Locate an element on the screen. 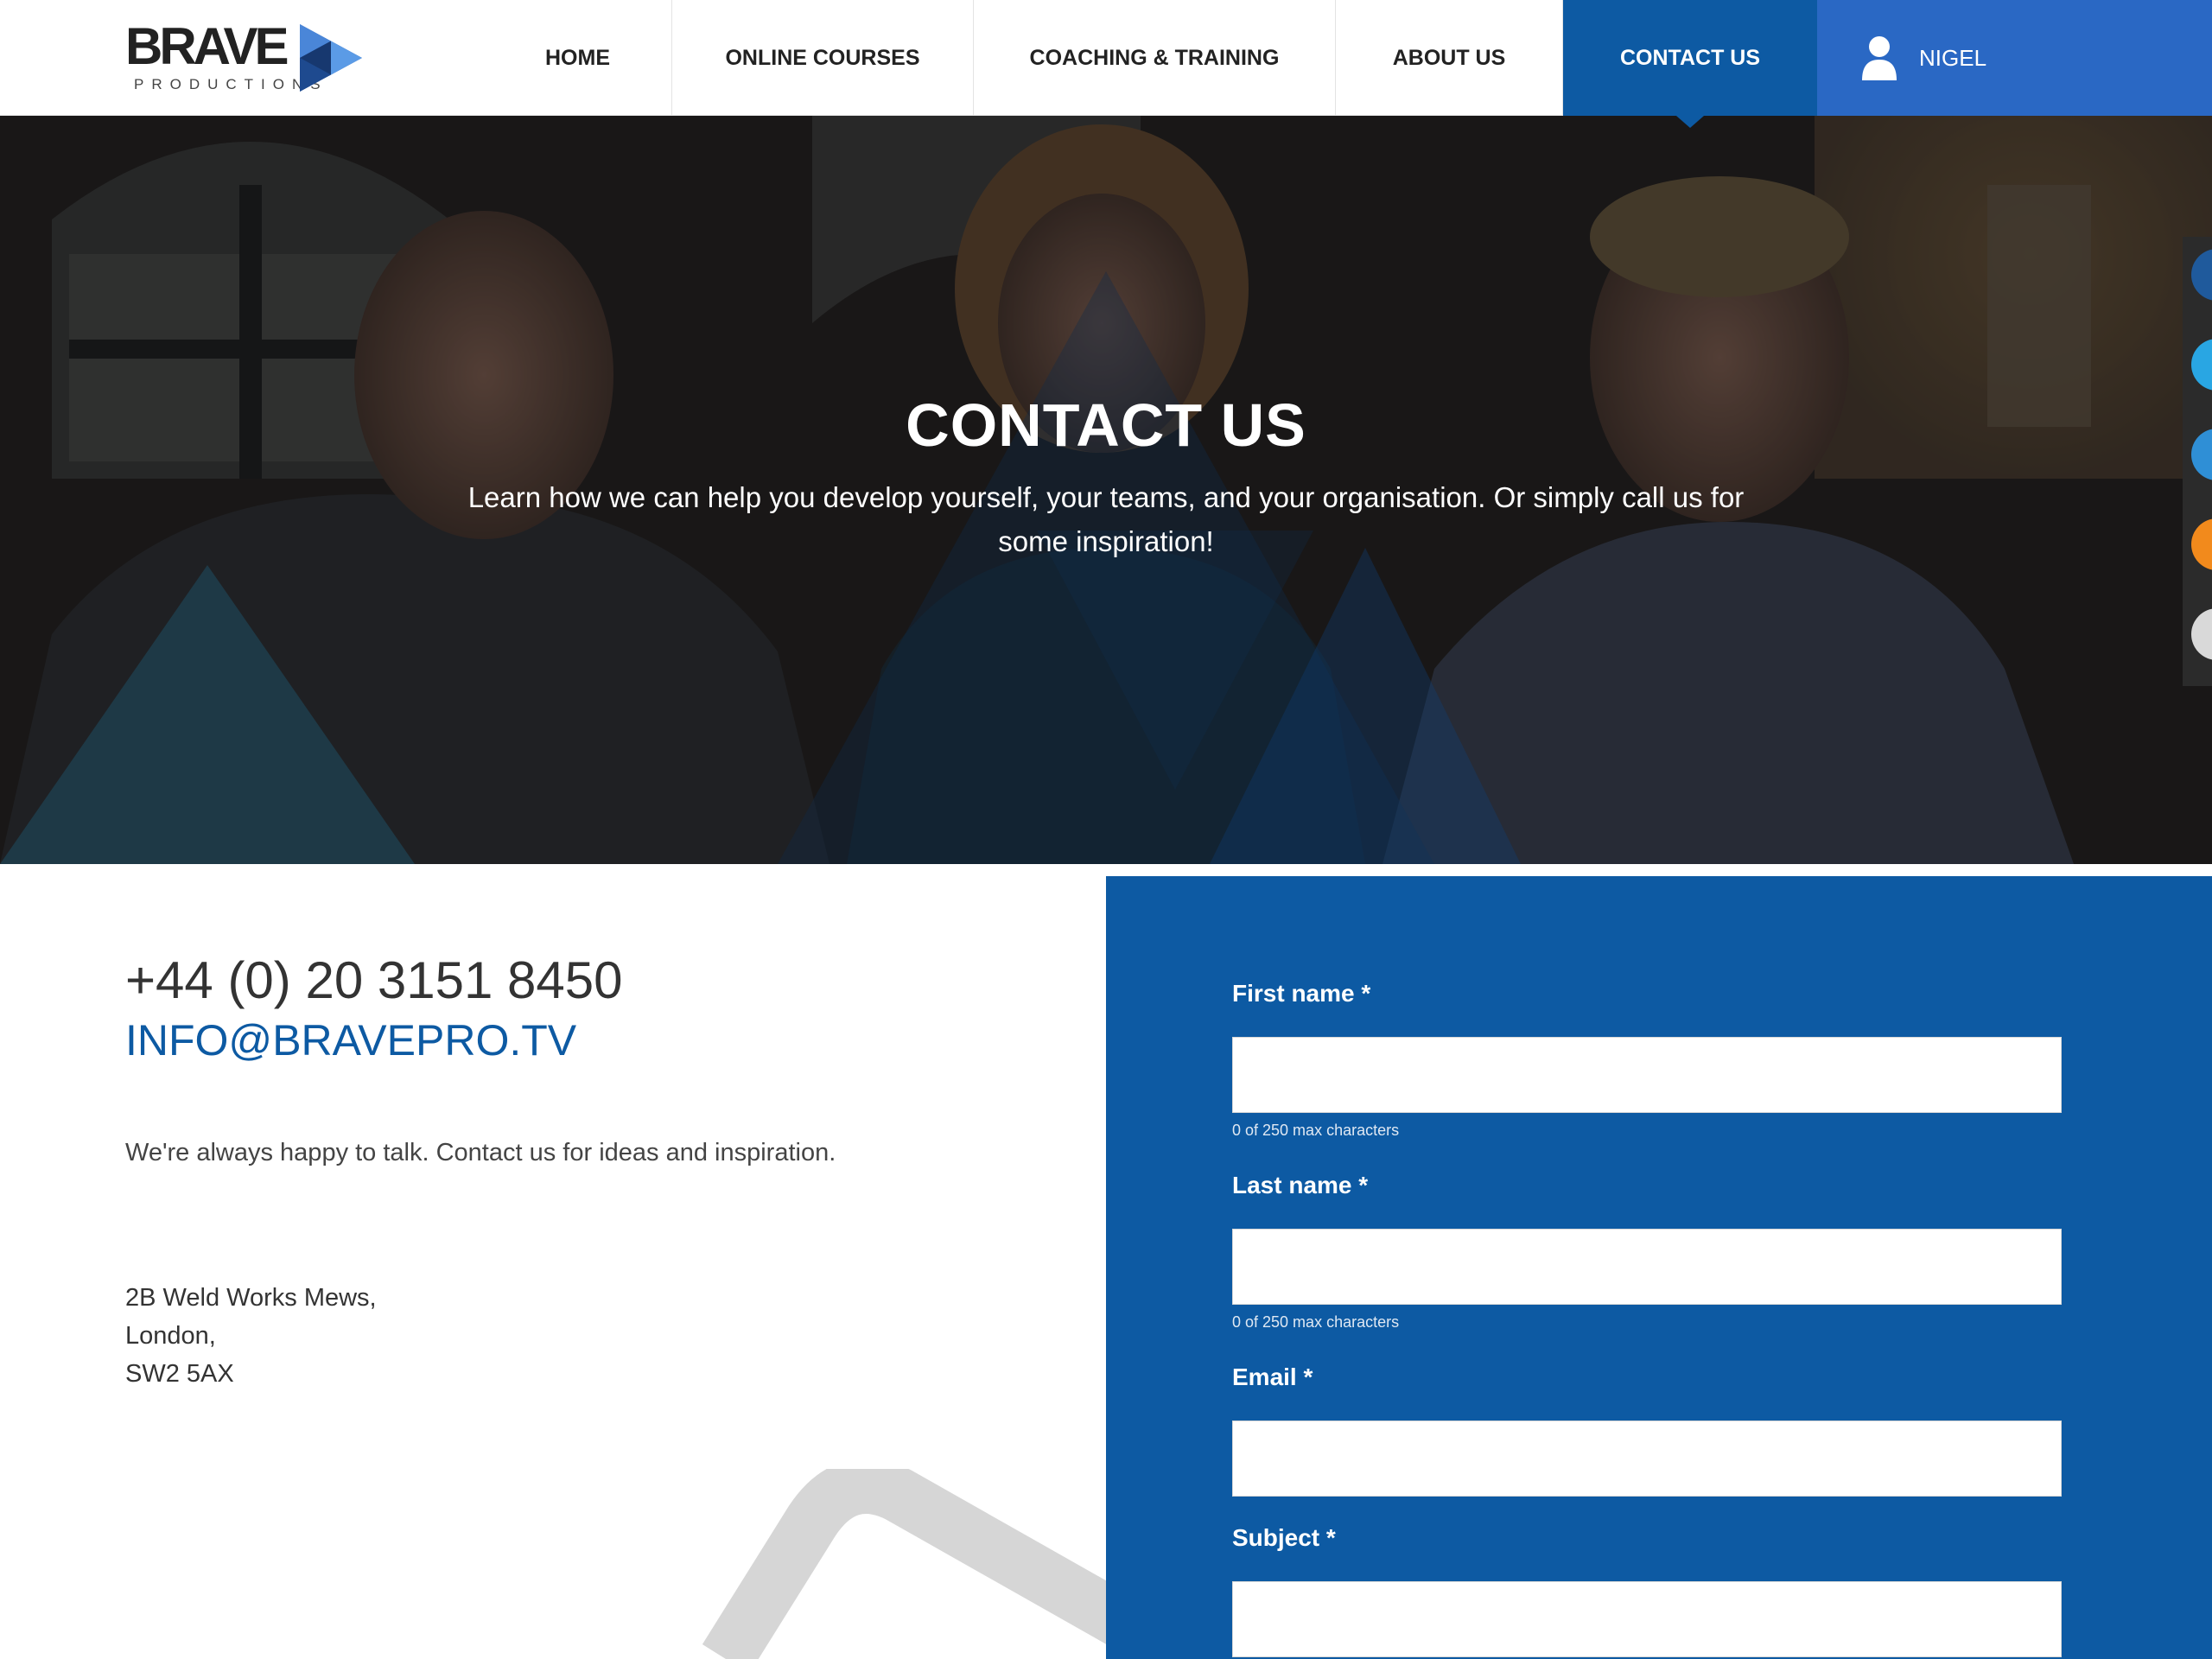  user-icon is located at coordinates (1879, 58).